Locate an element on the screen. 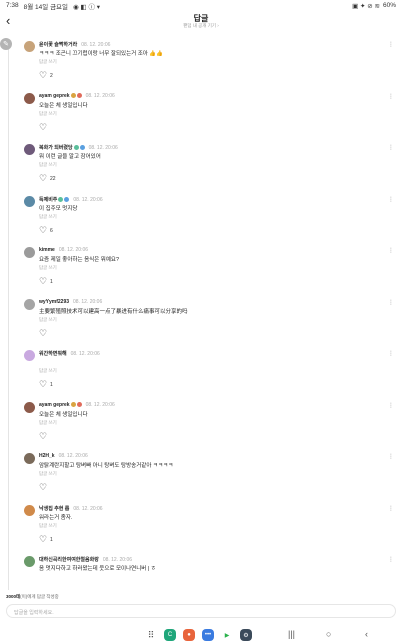 The image size is (402, 644). comment-meta: 복화가 되버렸당 08. 12. 20:06 is located at coordinates (78, 147).